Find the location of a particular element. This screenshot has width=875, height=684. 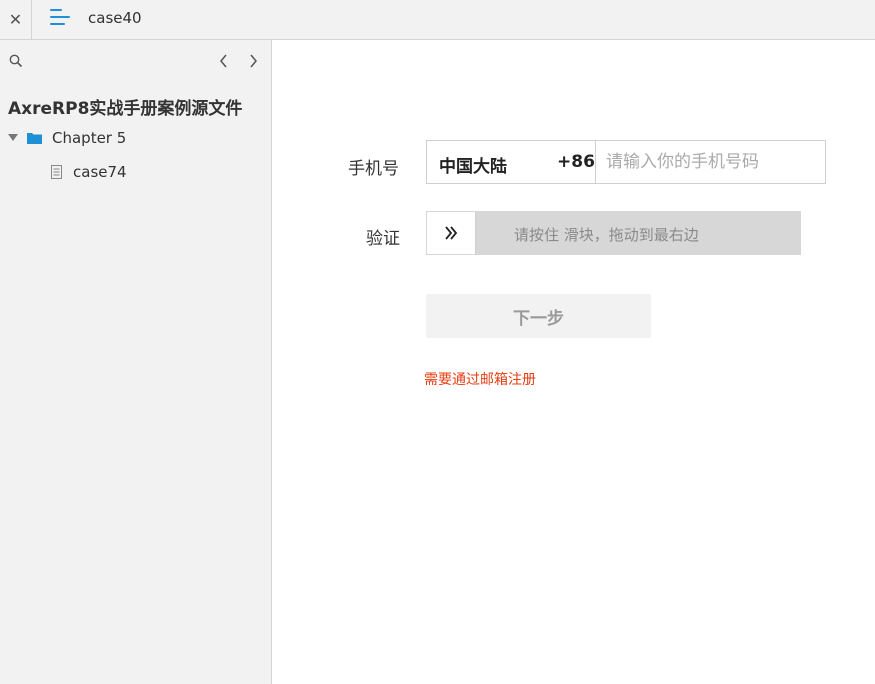

slider-captcha: 请按住 滑块，拖动到最右边 is located at coordinates (613, 233).